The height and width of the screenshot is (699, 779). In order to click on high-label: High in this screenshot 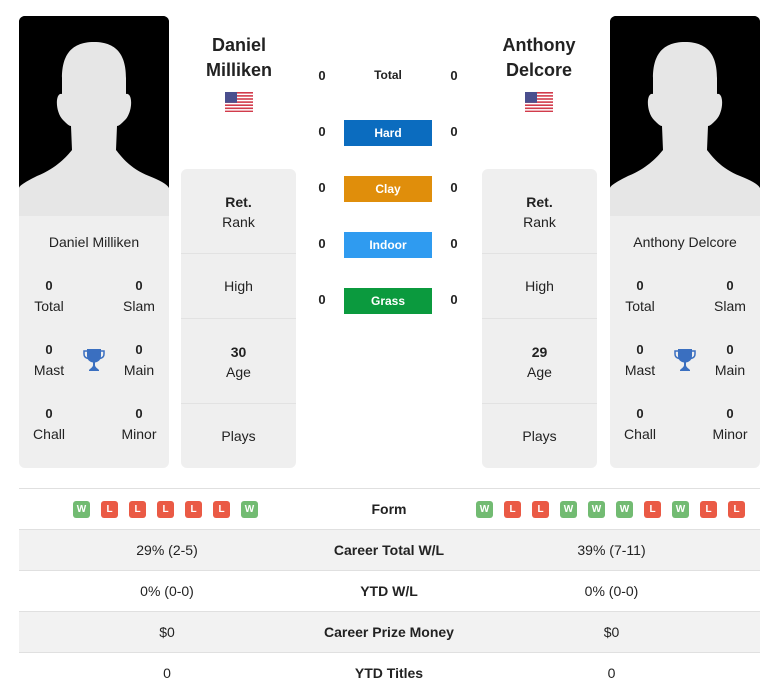, I will do `click(539, 286)`.